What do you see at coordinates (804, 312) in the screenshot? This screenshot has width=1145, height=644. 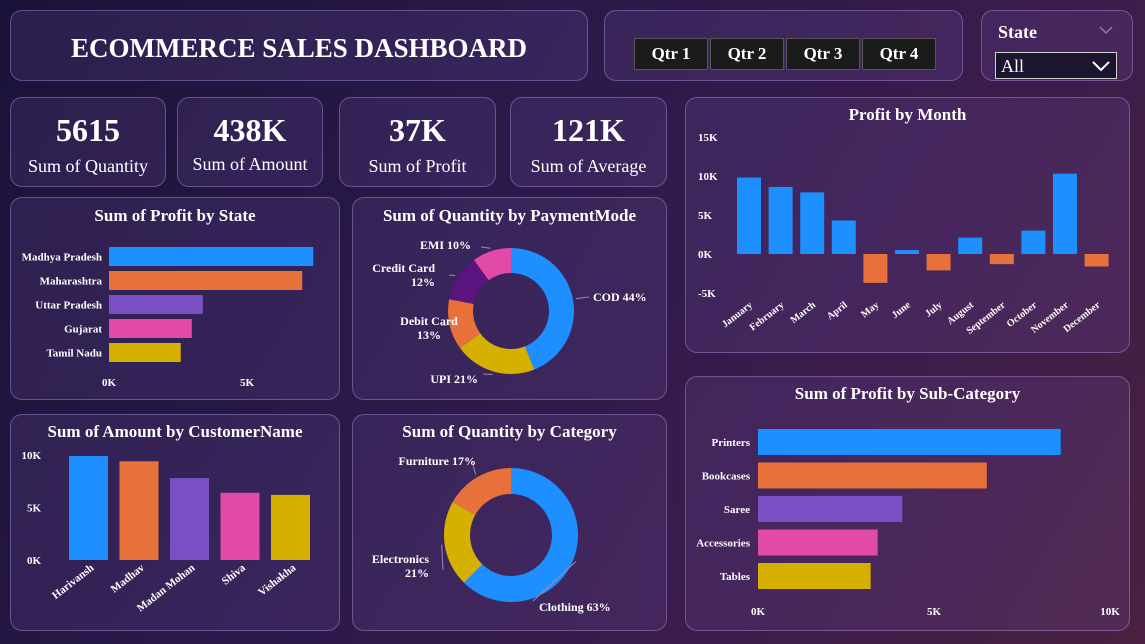 I see `category-label: March` at bounding box center [804, 312].